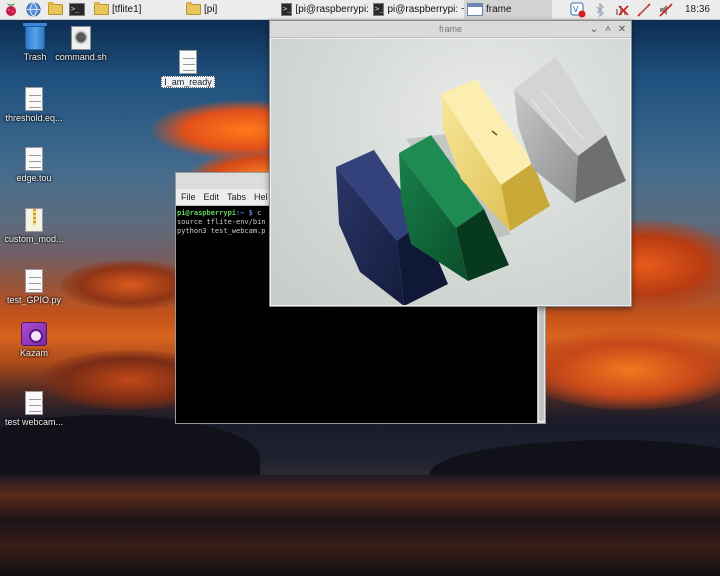  I want to click on desktop-icon-edge: edge.tou, so click(35, 165).